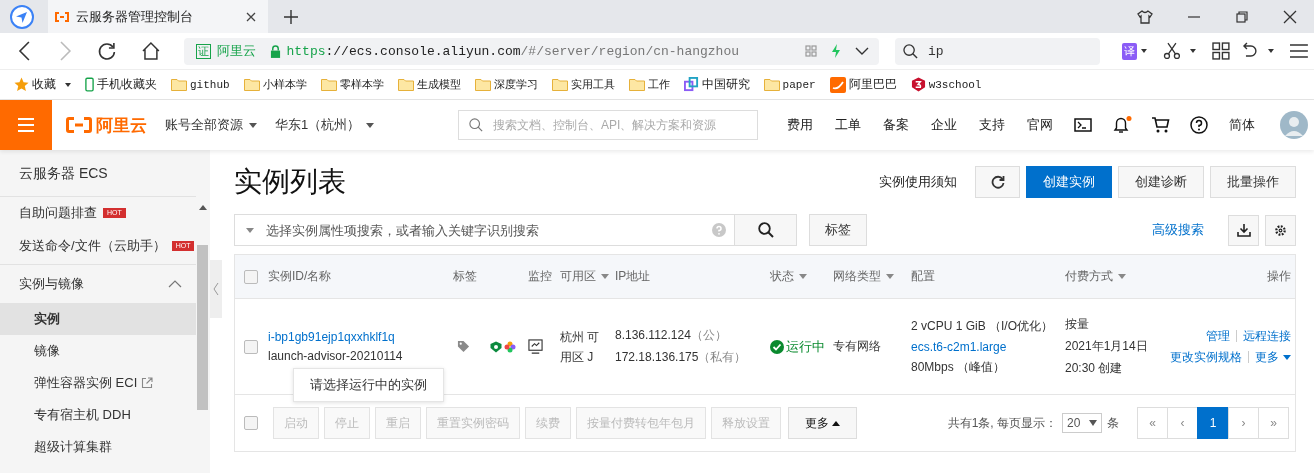  Describe the element at coordinates (838, 230) in the screenshot. I see `tag-button: 标签` at that location.